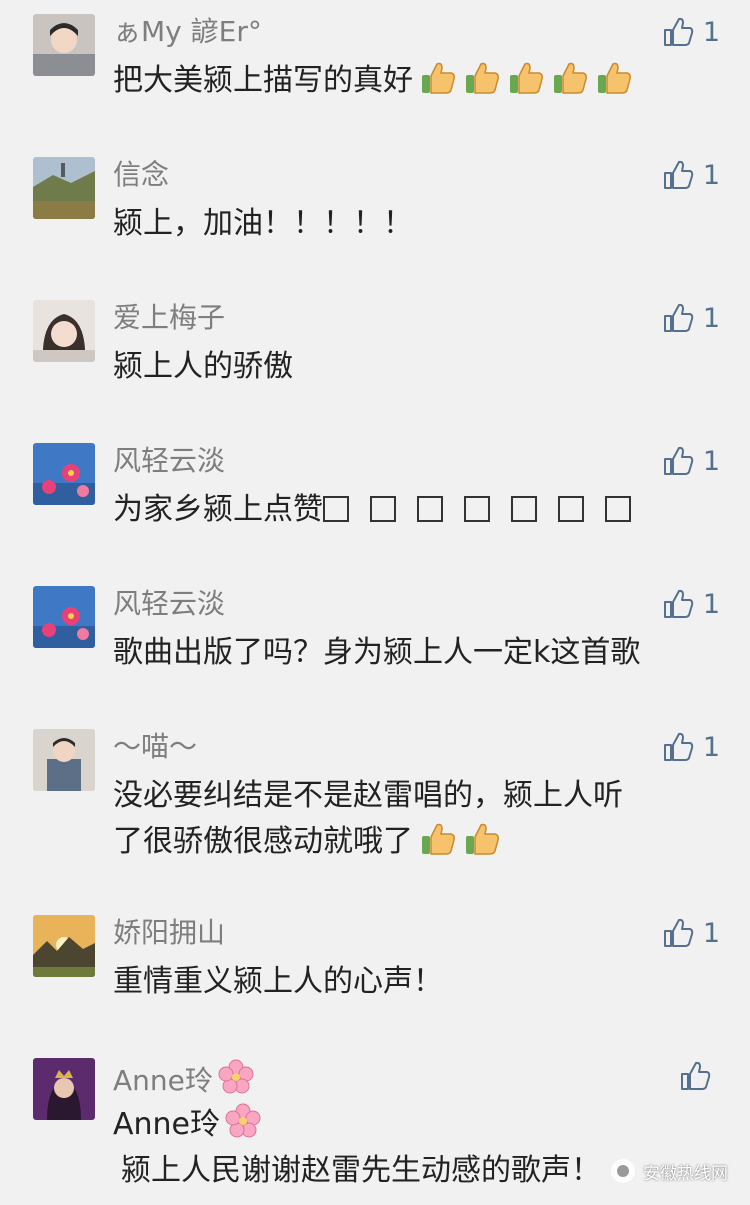 Image resolution: width=750 pixels, height=1205 pixels. What do you see at coordinates (413, 510) in the screenshot?
I see `comment-text: 为家乡颍上点赞` at bounding box center [413, 510].